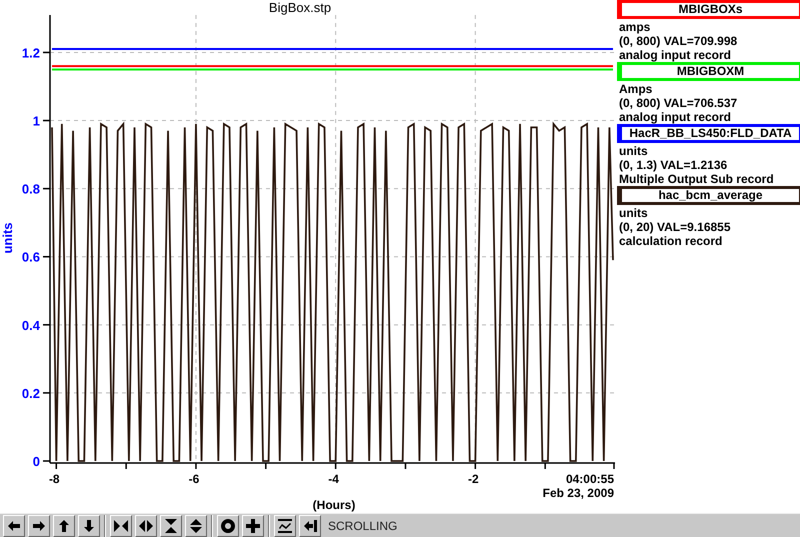 Image resolution: width=800 pixels, height=537 pixels. I want to click on y-axis-title: units, so click(7, 238).